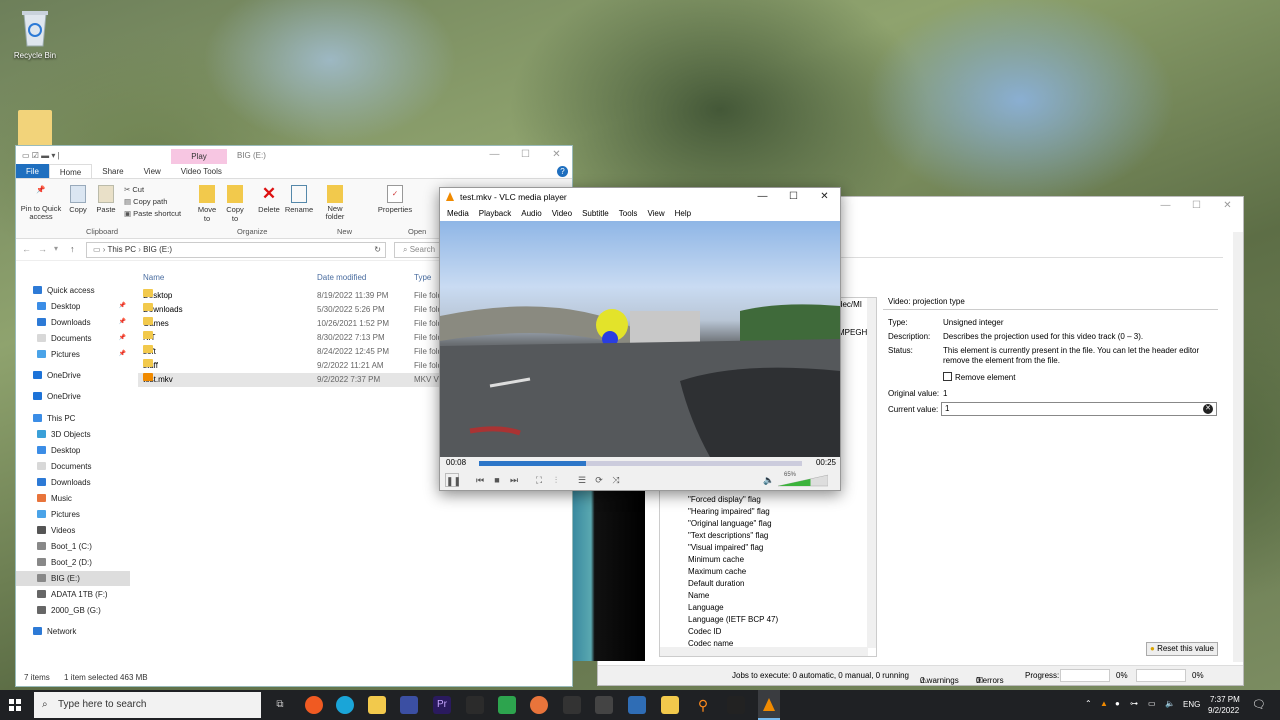 The image size is (1280, 720). Describe the element at coordinates (1134, 703) in the screenshot. I see `tray-usb-icon: ⊶` at that location.